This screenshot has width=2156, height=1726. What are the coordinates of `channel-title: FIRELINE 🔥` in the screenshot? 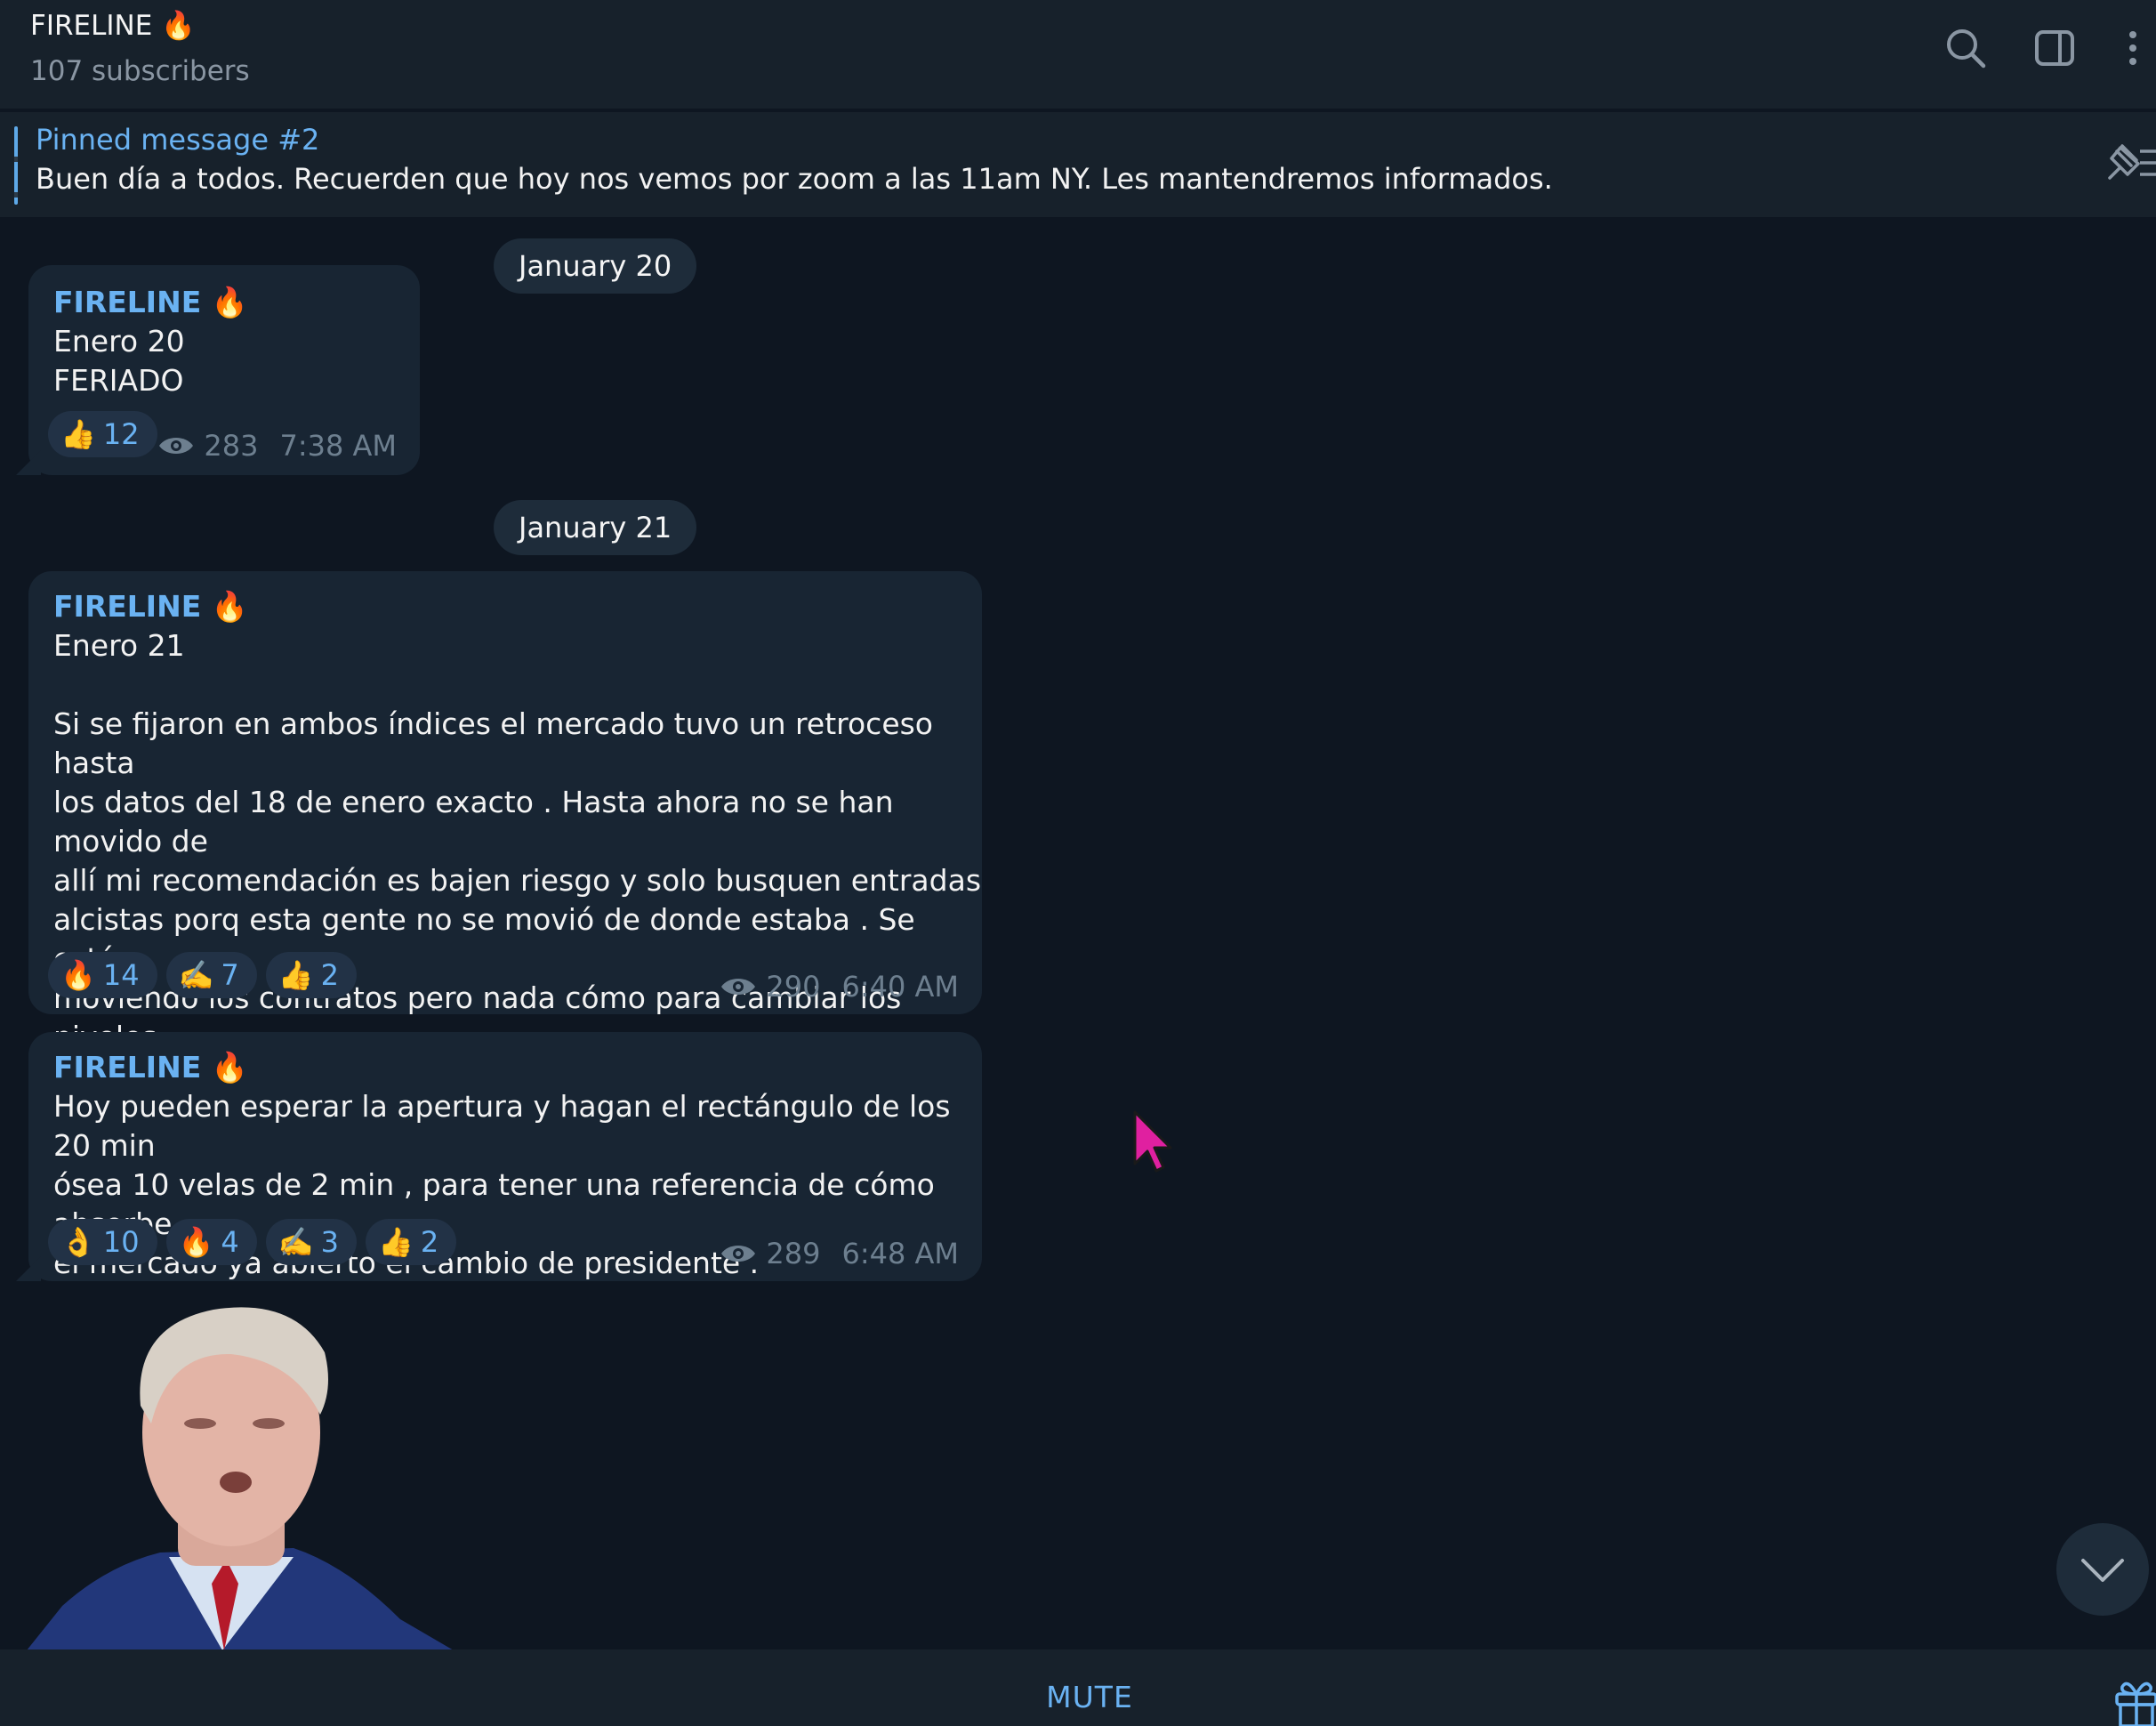 It's located at (113, 25).